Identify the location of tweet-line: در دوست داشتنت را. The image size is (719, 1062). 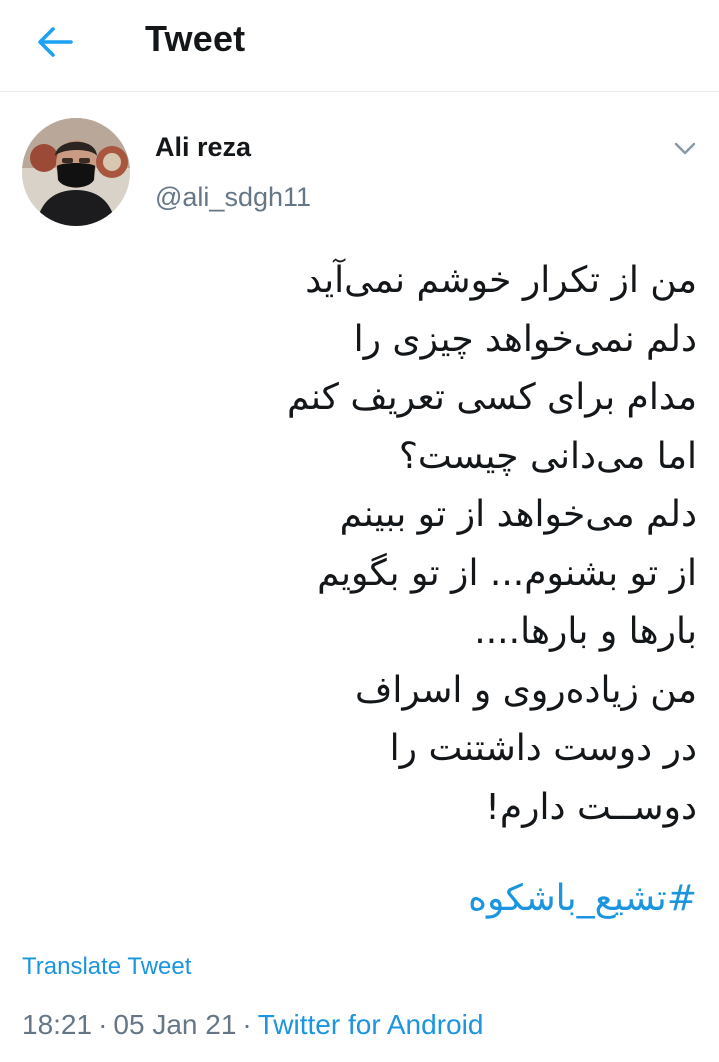
(543, 748).